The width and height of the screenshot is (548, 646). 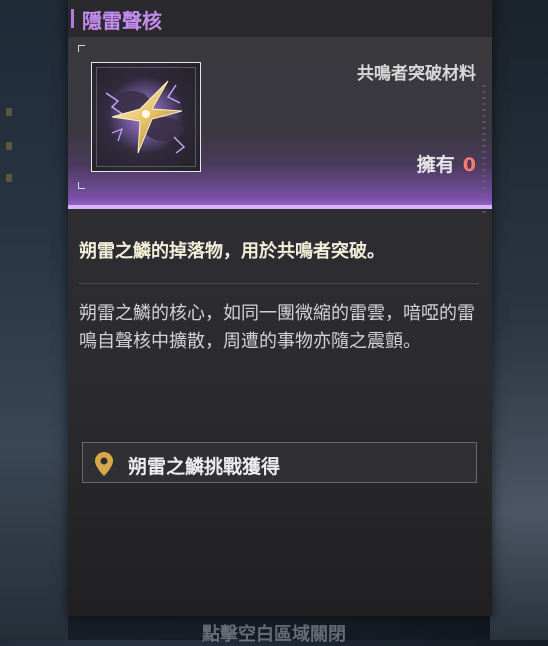 I want to click on close-hint: 點擊空白區域關閉, so click(x=274, y=633).